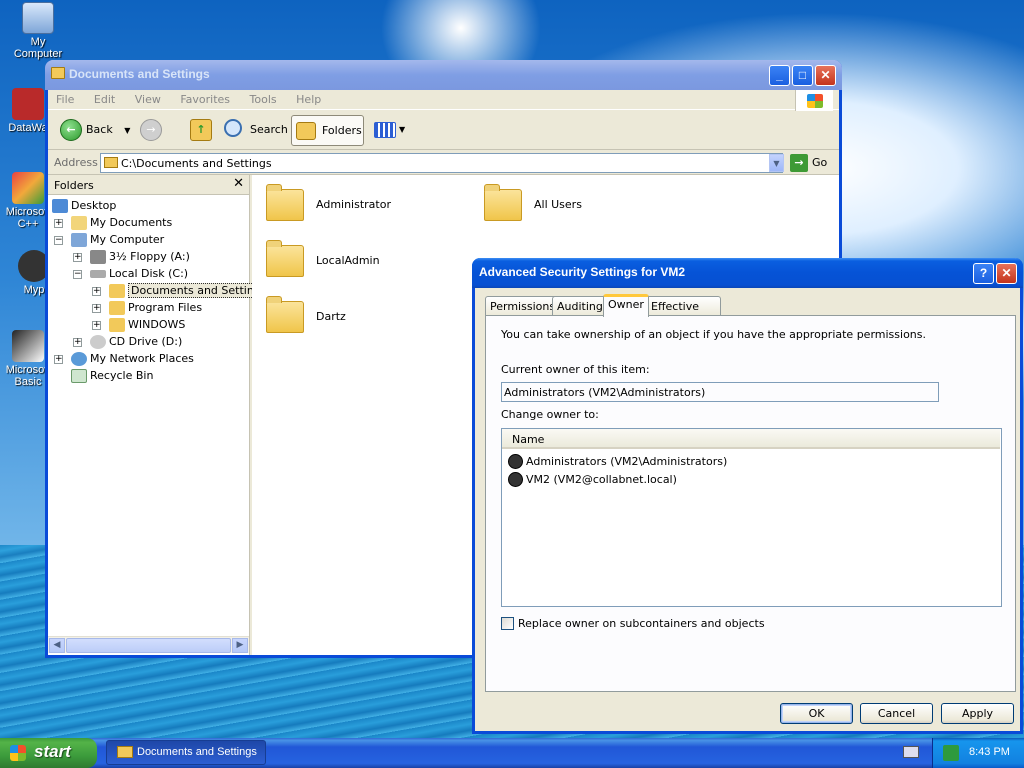 Image resolution: width=1024 pixels, height=768 pixels. What do you see at coordinates (358, 318) in the screenshot?
I see `folder-item-dartz: Dartz` at bounding box center [358, 318].